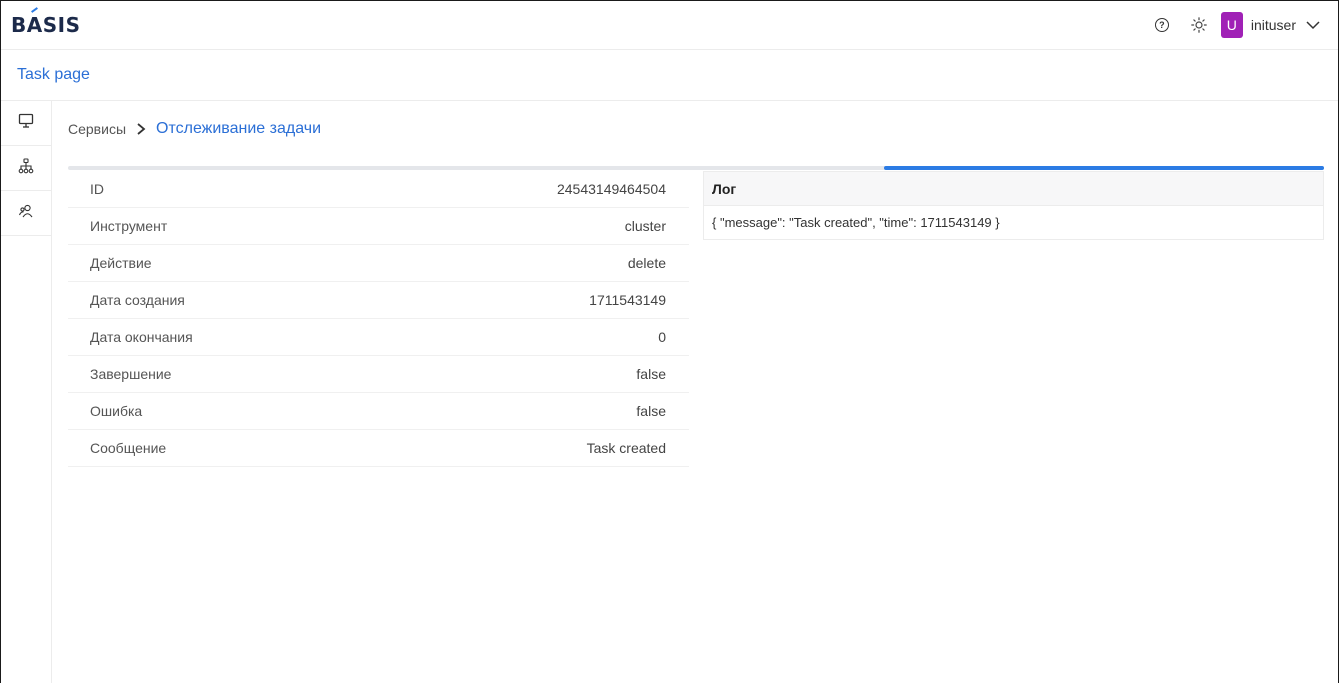 This screenshot has height=683, width=1339. Describe the element at coordinates (669, 25) in the screenshot. I see `top-bar: BASIS ? U inituser` at that location.